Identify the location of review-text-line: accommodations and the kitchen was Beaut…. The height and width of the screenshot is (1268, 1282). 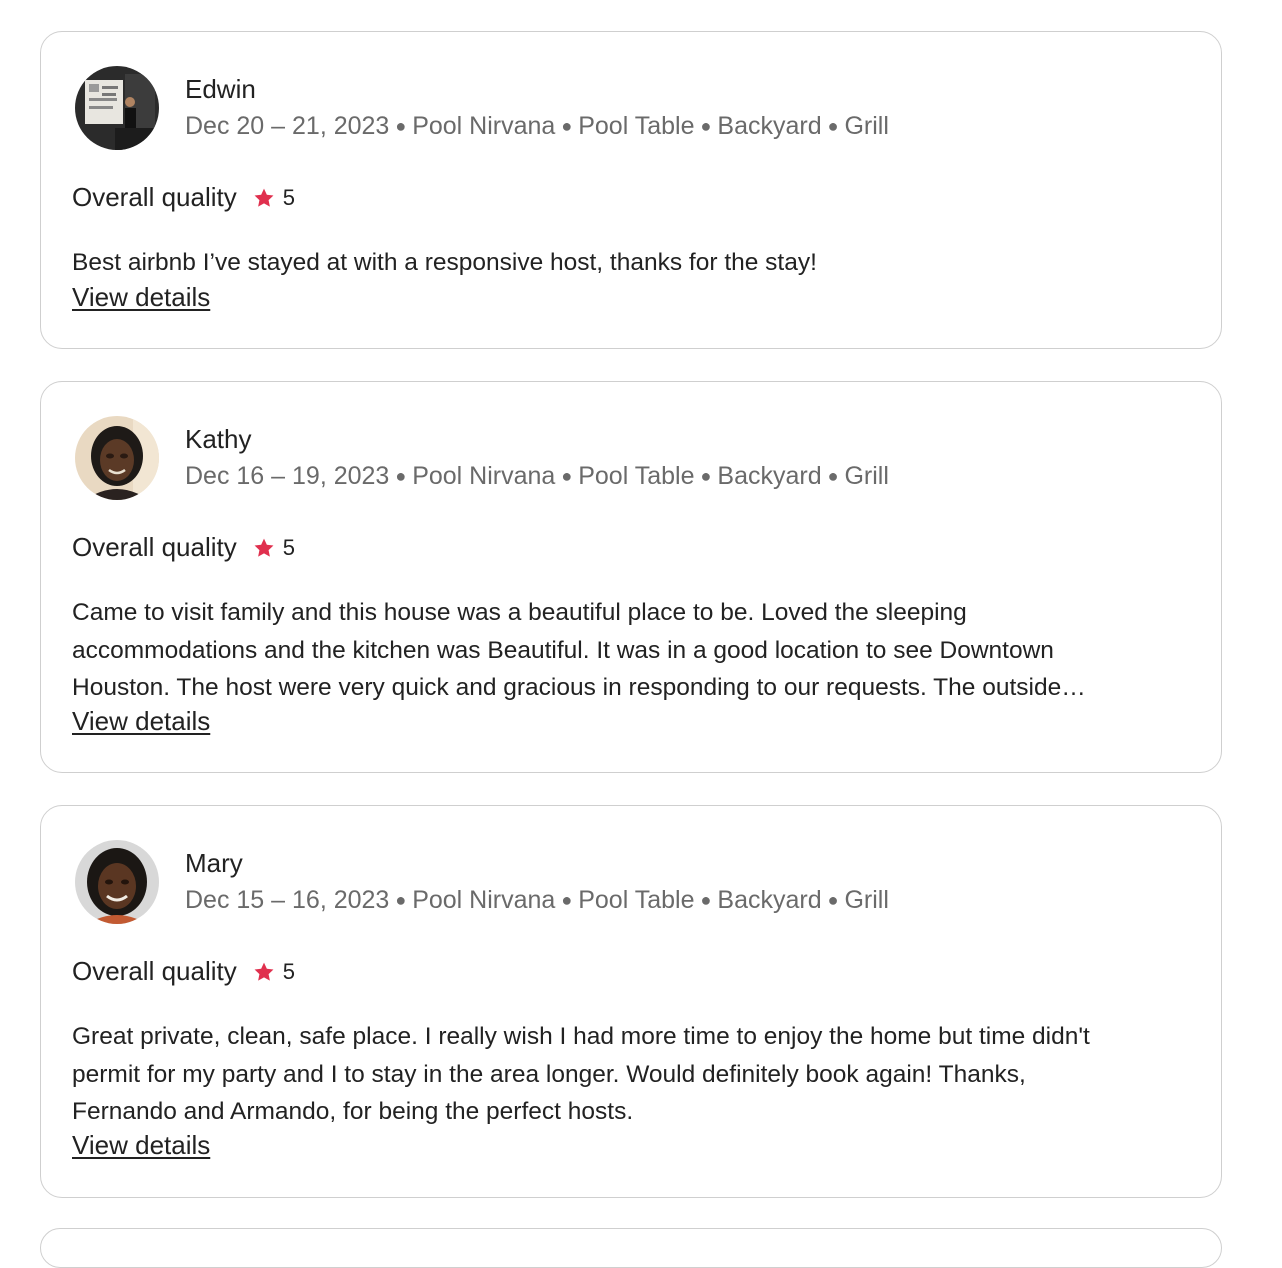
(563, 650).